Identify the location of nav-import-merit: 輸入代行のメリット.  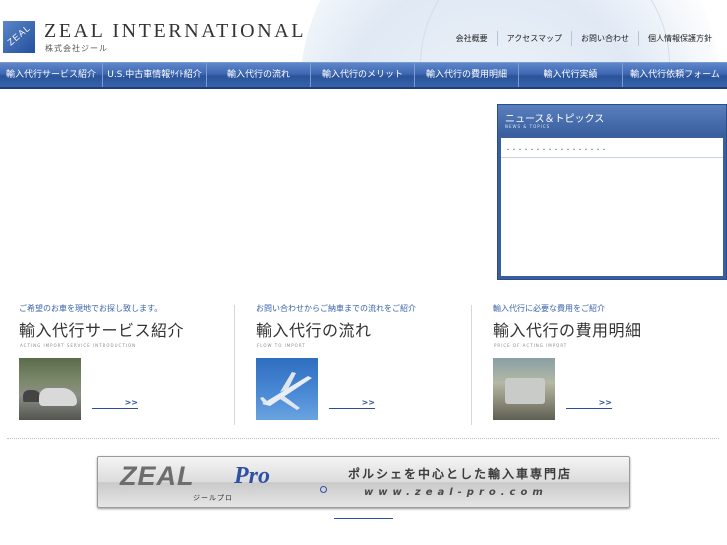
(363, 75).